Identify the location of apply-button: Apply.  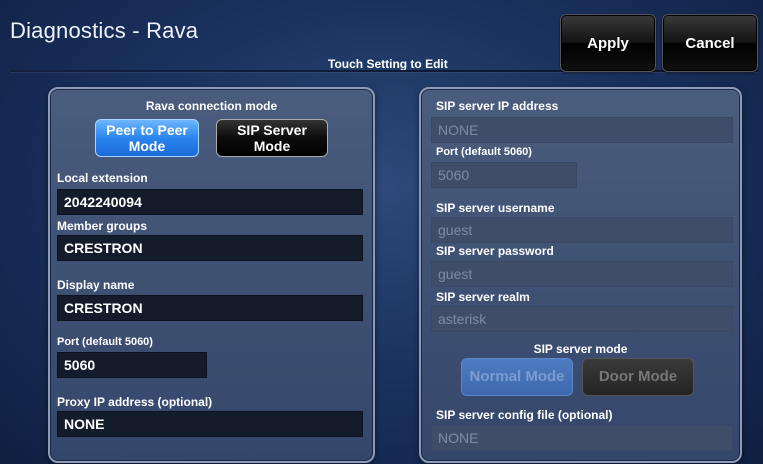
(608, 43).